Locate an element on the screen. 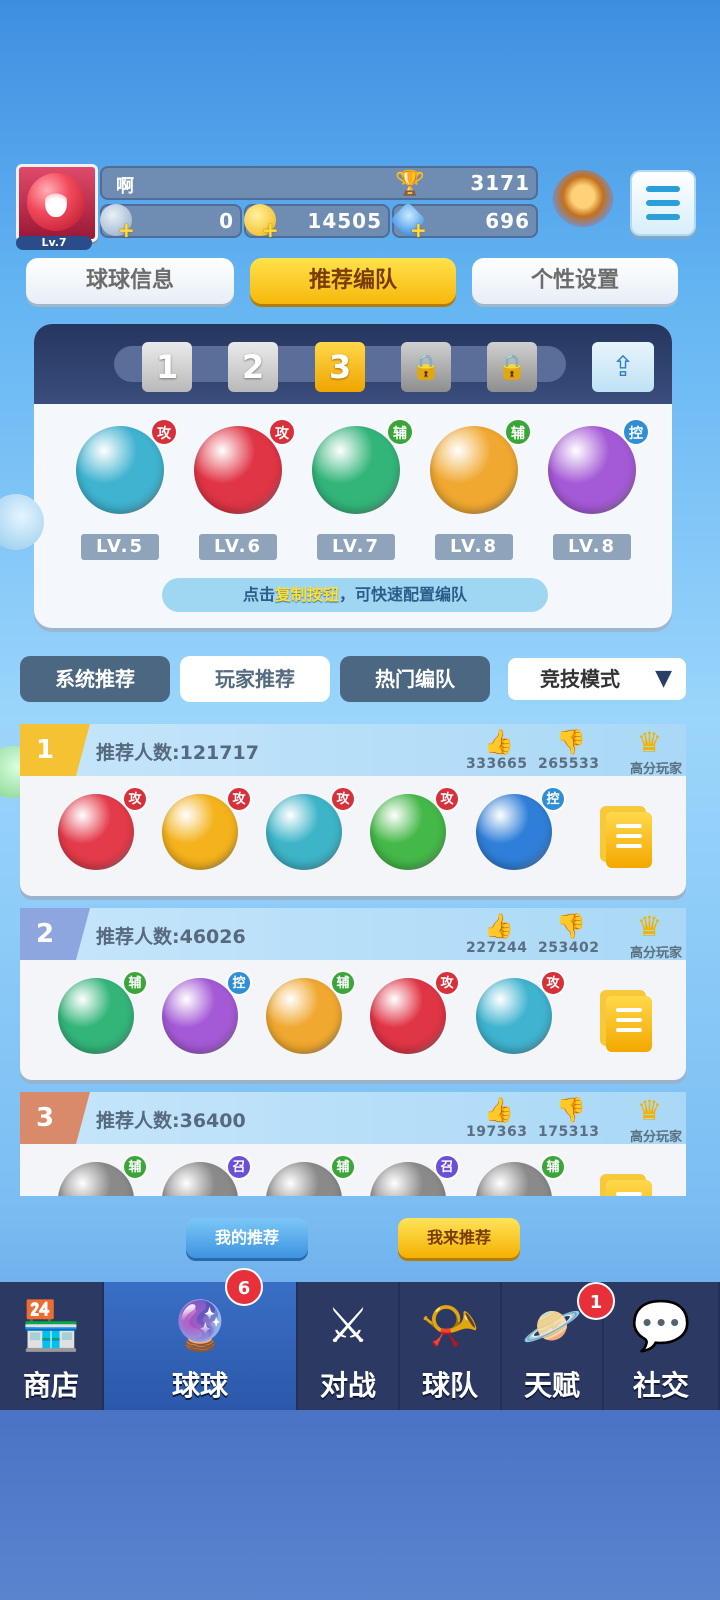 Image resolution: width=720 pixels, height=1600 pixels. team-slot-2: 2 is located at coordinates (253, 367).